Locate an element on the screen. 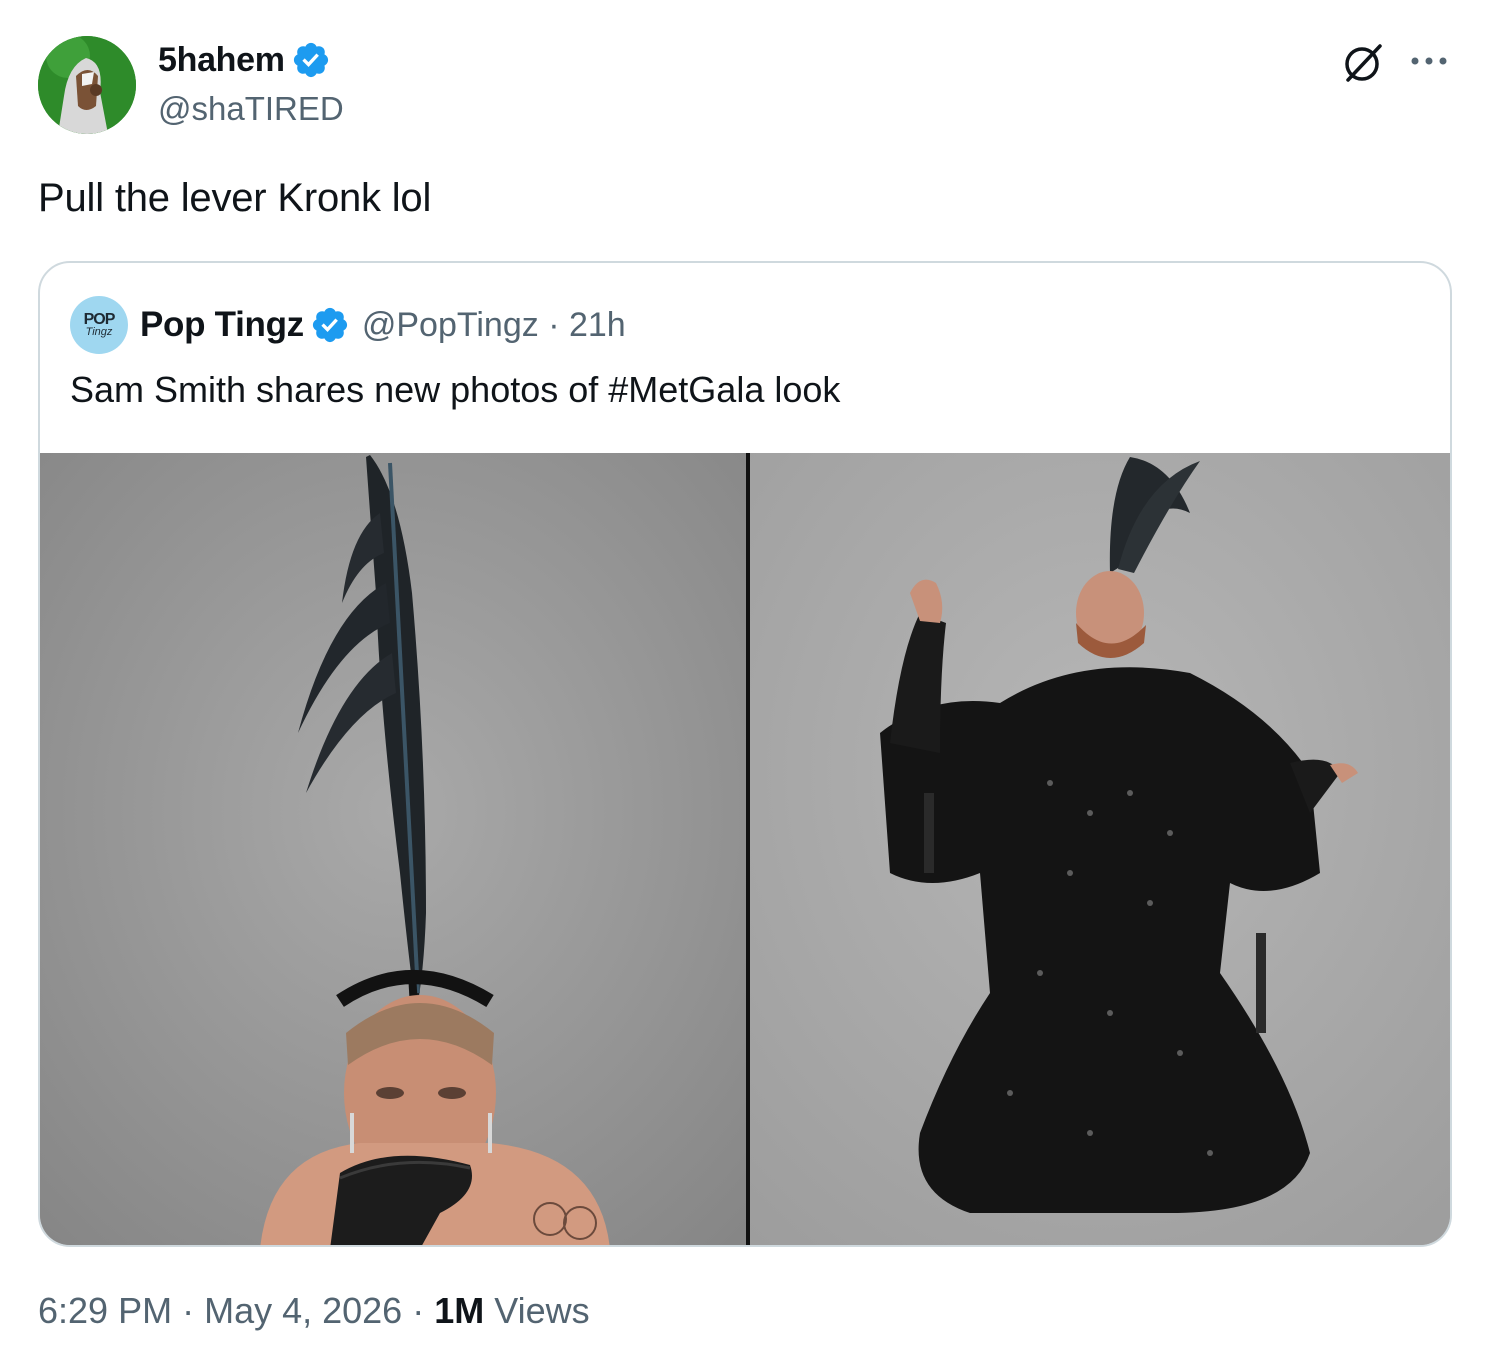 This screenshot has height=1354, width=1488. tweet-text: Pull the lever Kronk lol is located at coordinates (235, 198).